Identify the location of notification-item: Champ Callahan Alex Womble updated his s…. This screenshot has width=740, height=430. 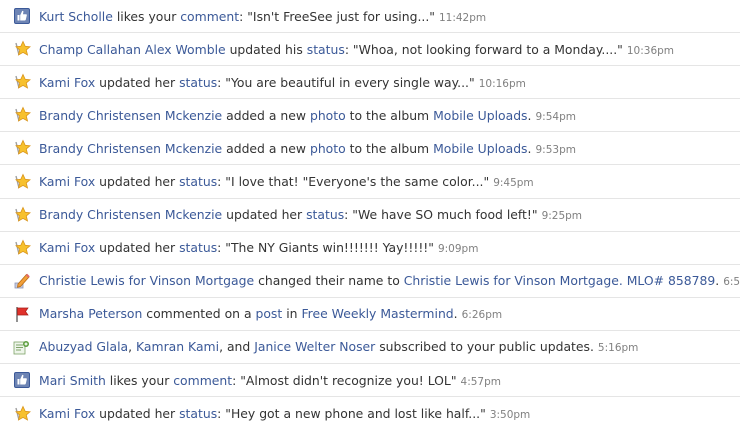
(370, 50).